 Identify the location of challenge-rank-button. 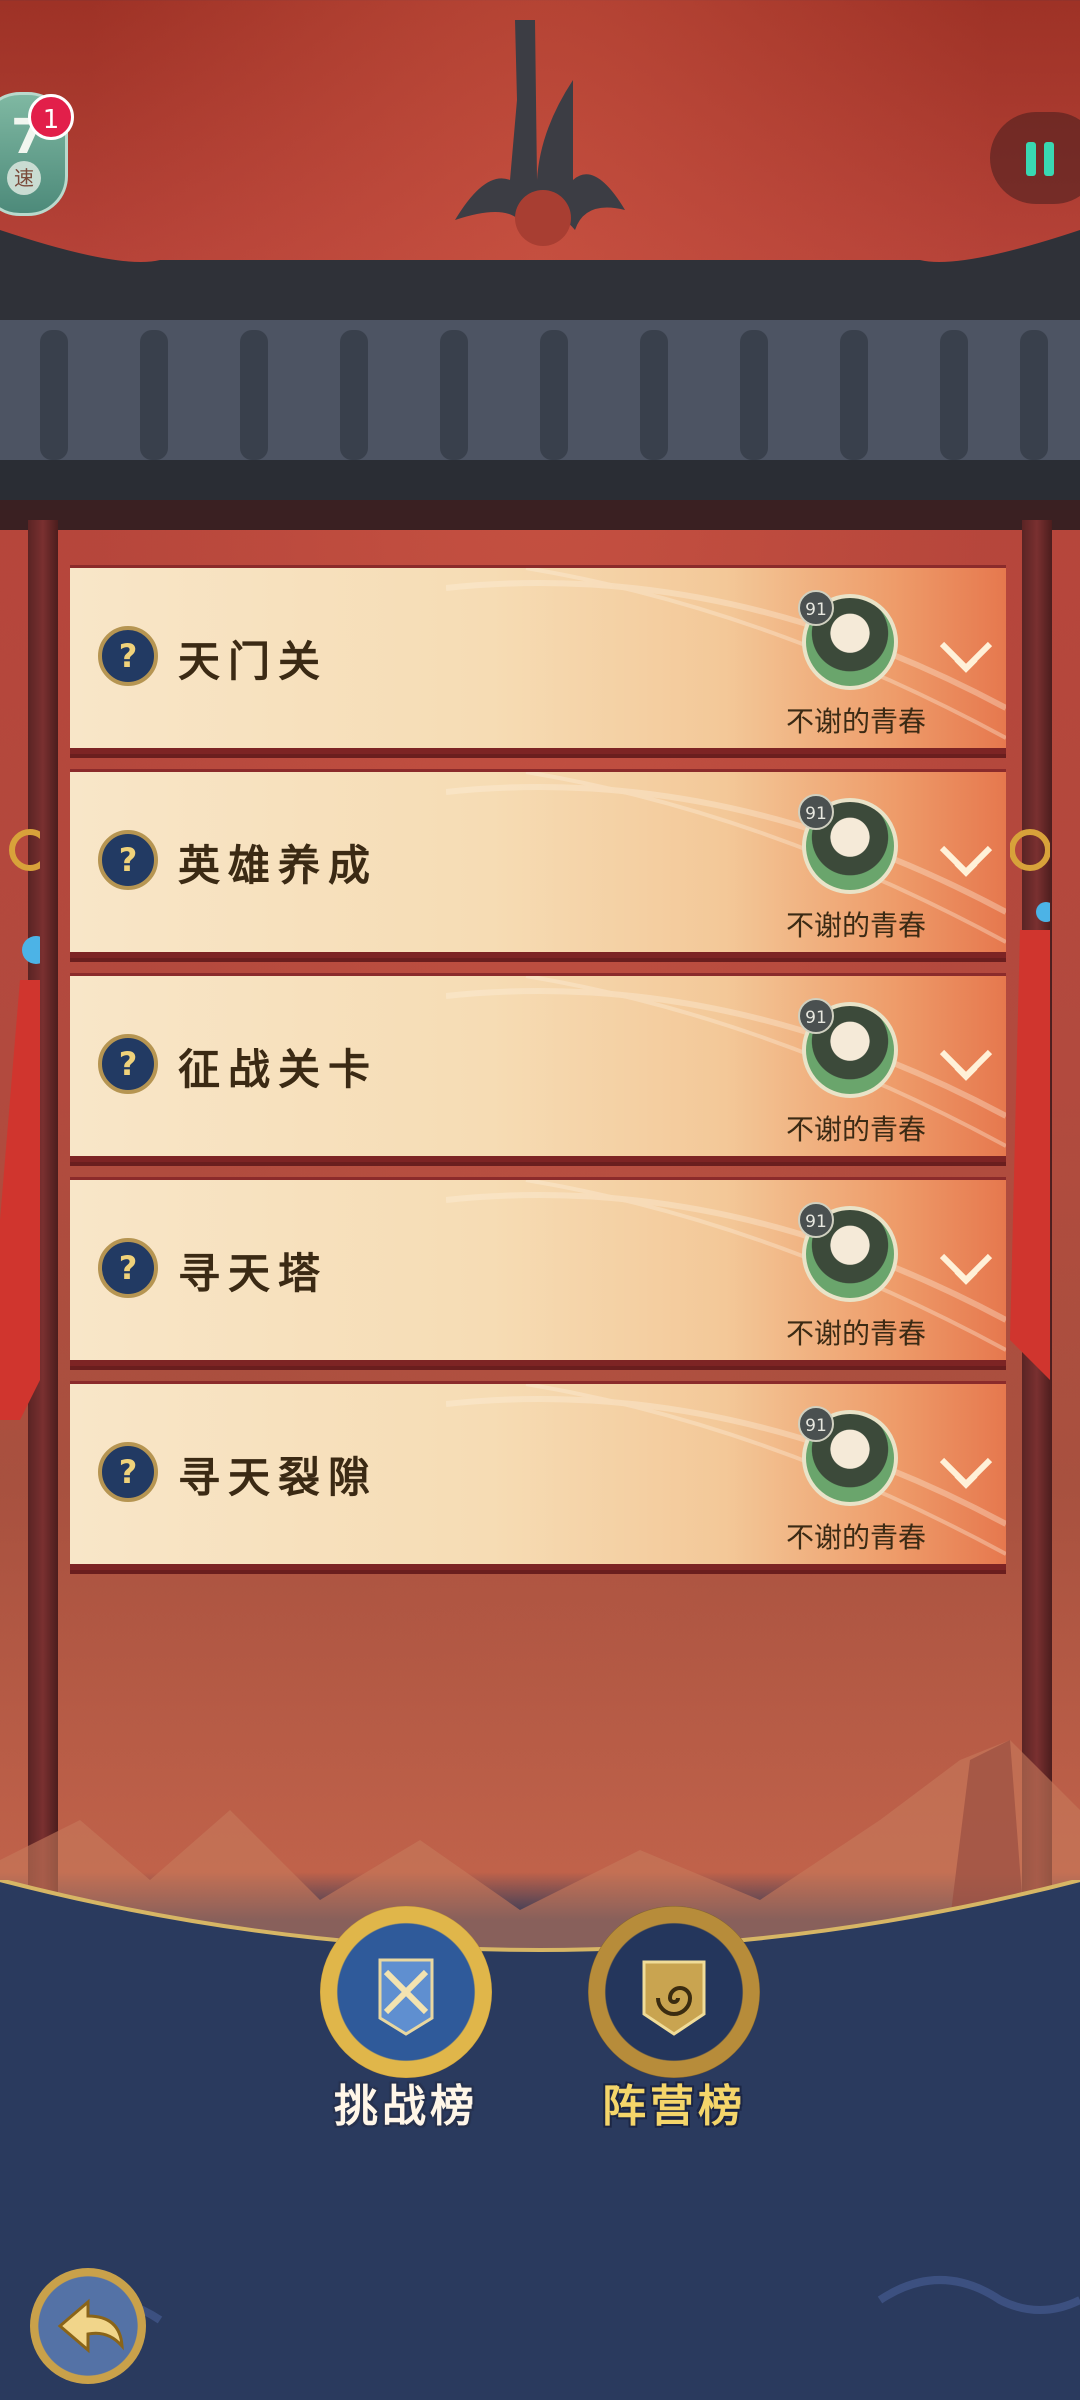
(406, 1992).